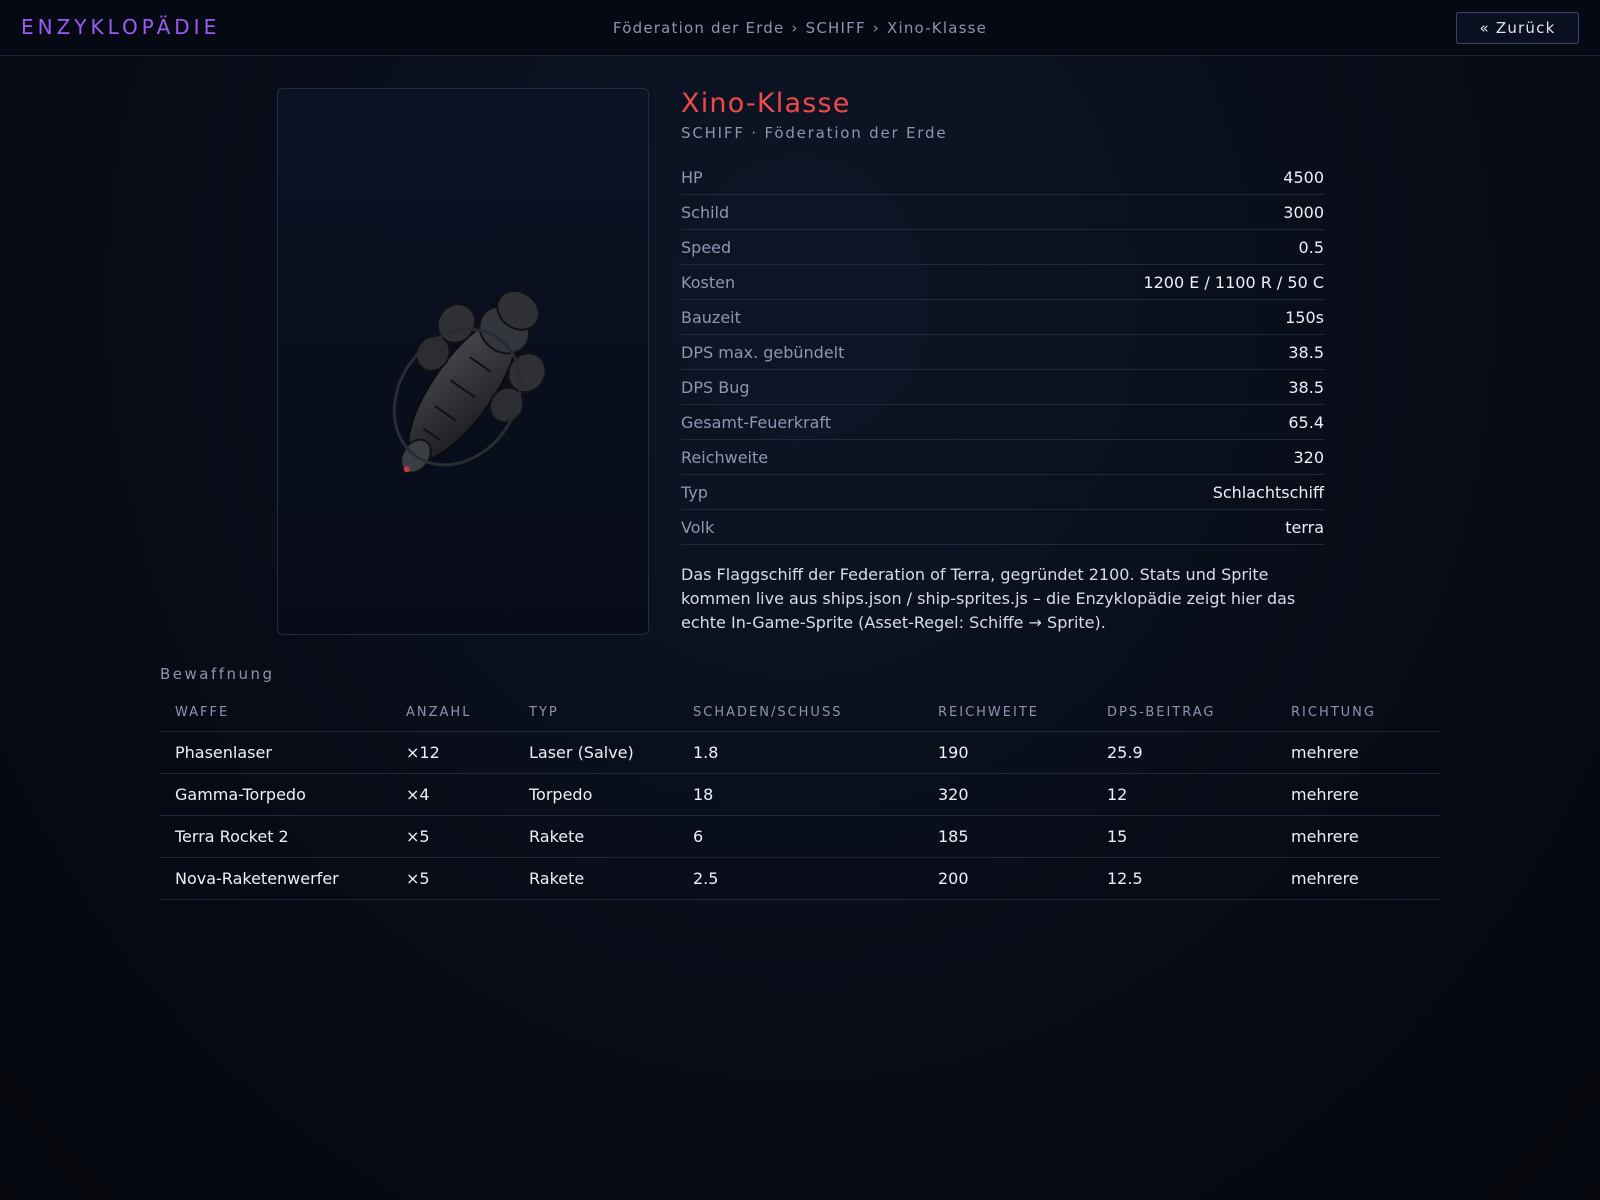 The width and height of the screenshot is (1600, 1200). What do you see at coordinates (1303, 212) in the screenshot?
I see `stat-value: 3000` at bounding box center [1303, 212].